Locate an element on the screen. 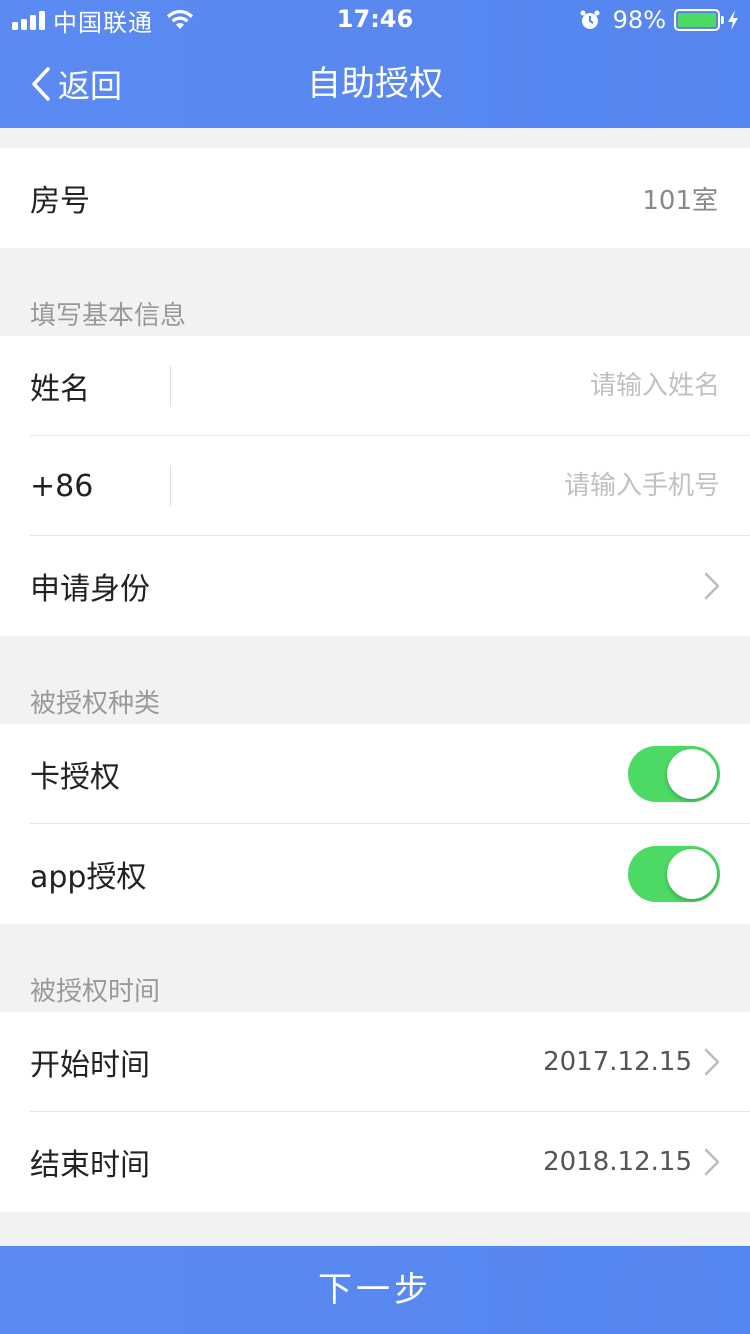 This screenshot has height=1334, width=750. auth-type-section-title: 被授权种类 is located at coordinates (95, 704).